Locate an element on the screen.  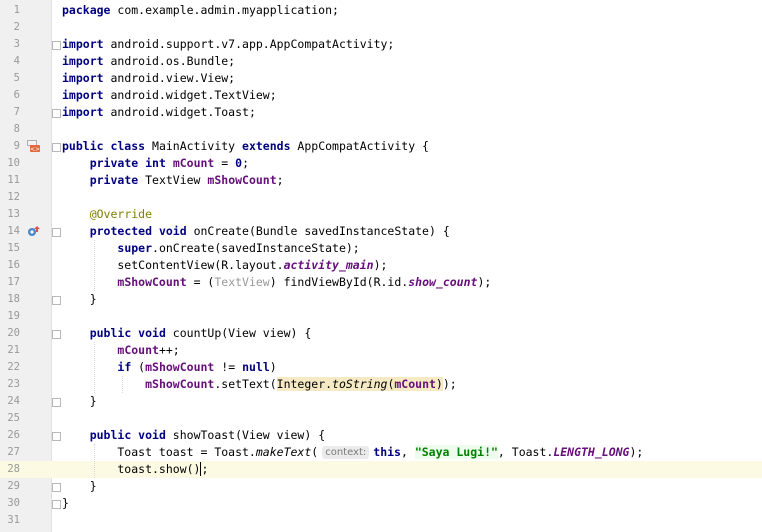
code-text: setContentView(R.layout.activity_main); is located at coordinates (224, 265).